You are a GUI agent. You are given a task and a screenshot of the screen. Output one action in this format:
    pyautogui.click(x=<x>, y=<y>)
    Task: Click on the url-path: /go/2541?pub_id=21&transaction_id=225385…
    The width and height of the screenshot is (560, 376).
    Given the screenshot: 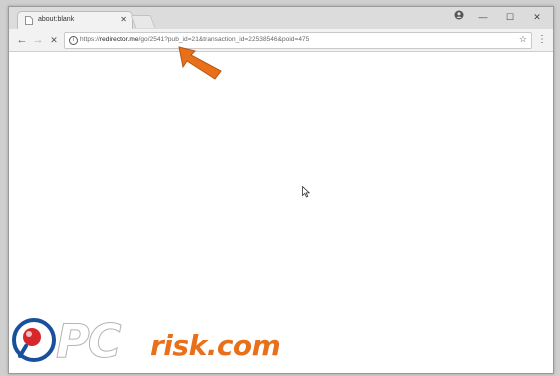 What is the action you would take?
    pyautogui.click(x=224, y=39)
    